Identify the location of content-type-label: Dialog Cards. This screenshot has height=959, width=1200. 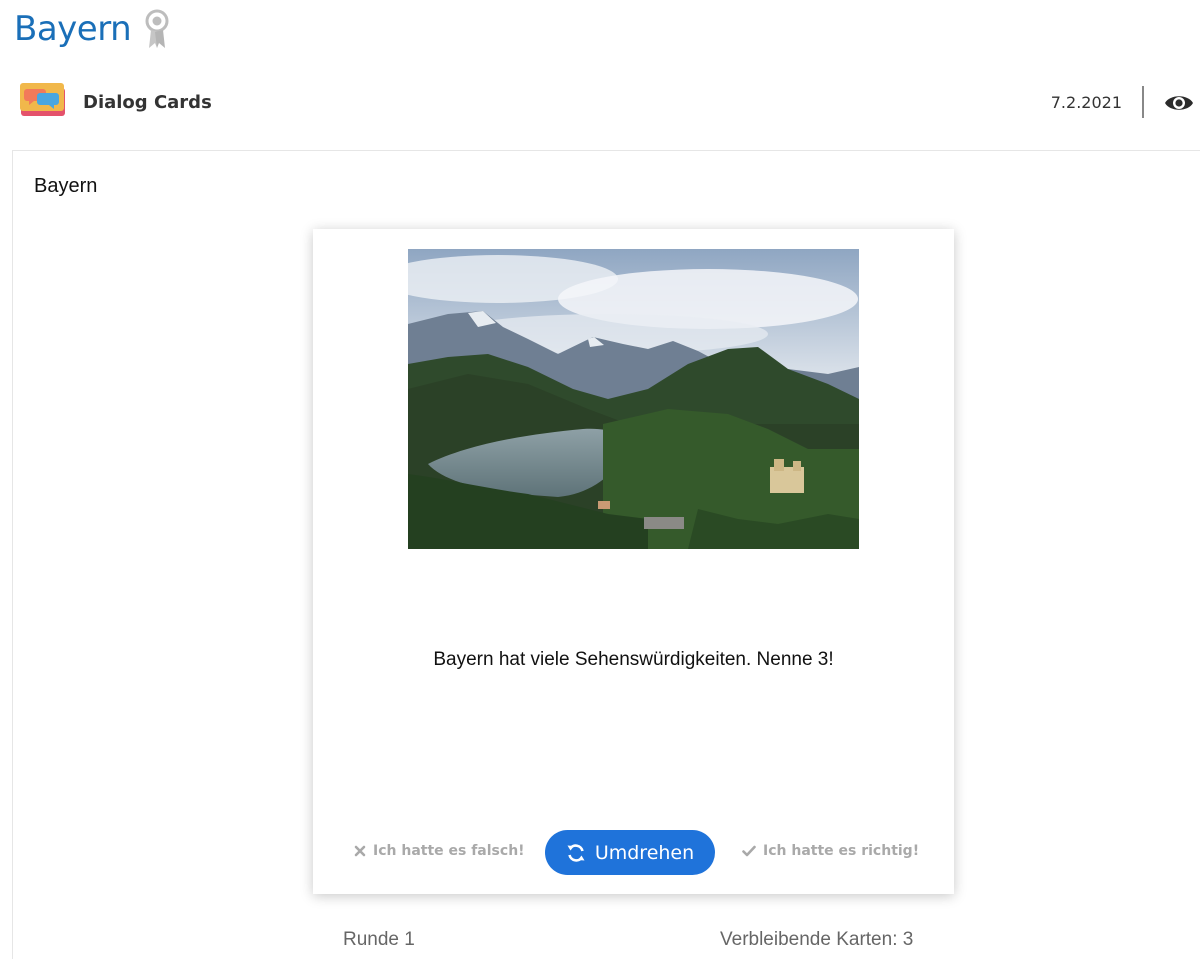
(147, 102).